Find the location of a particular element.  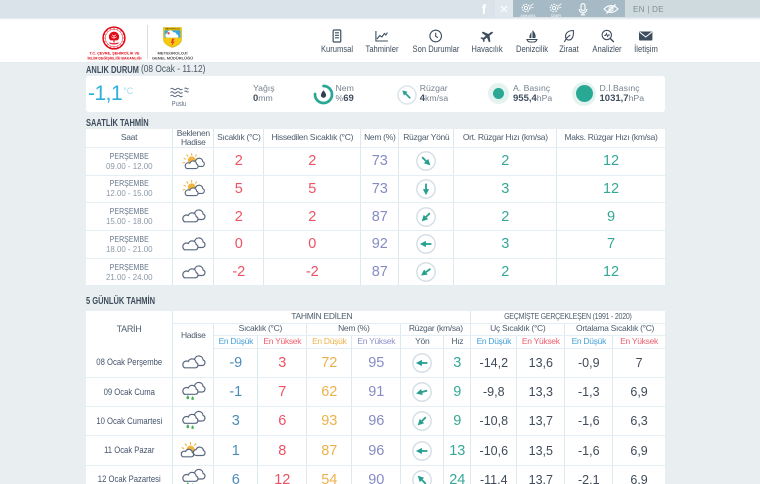

svg-text: ANKARA is located at coordinates (528, 16).